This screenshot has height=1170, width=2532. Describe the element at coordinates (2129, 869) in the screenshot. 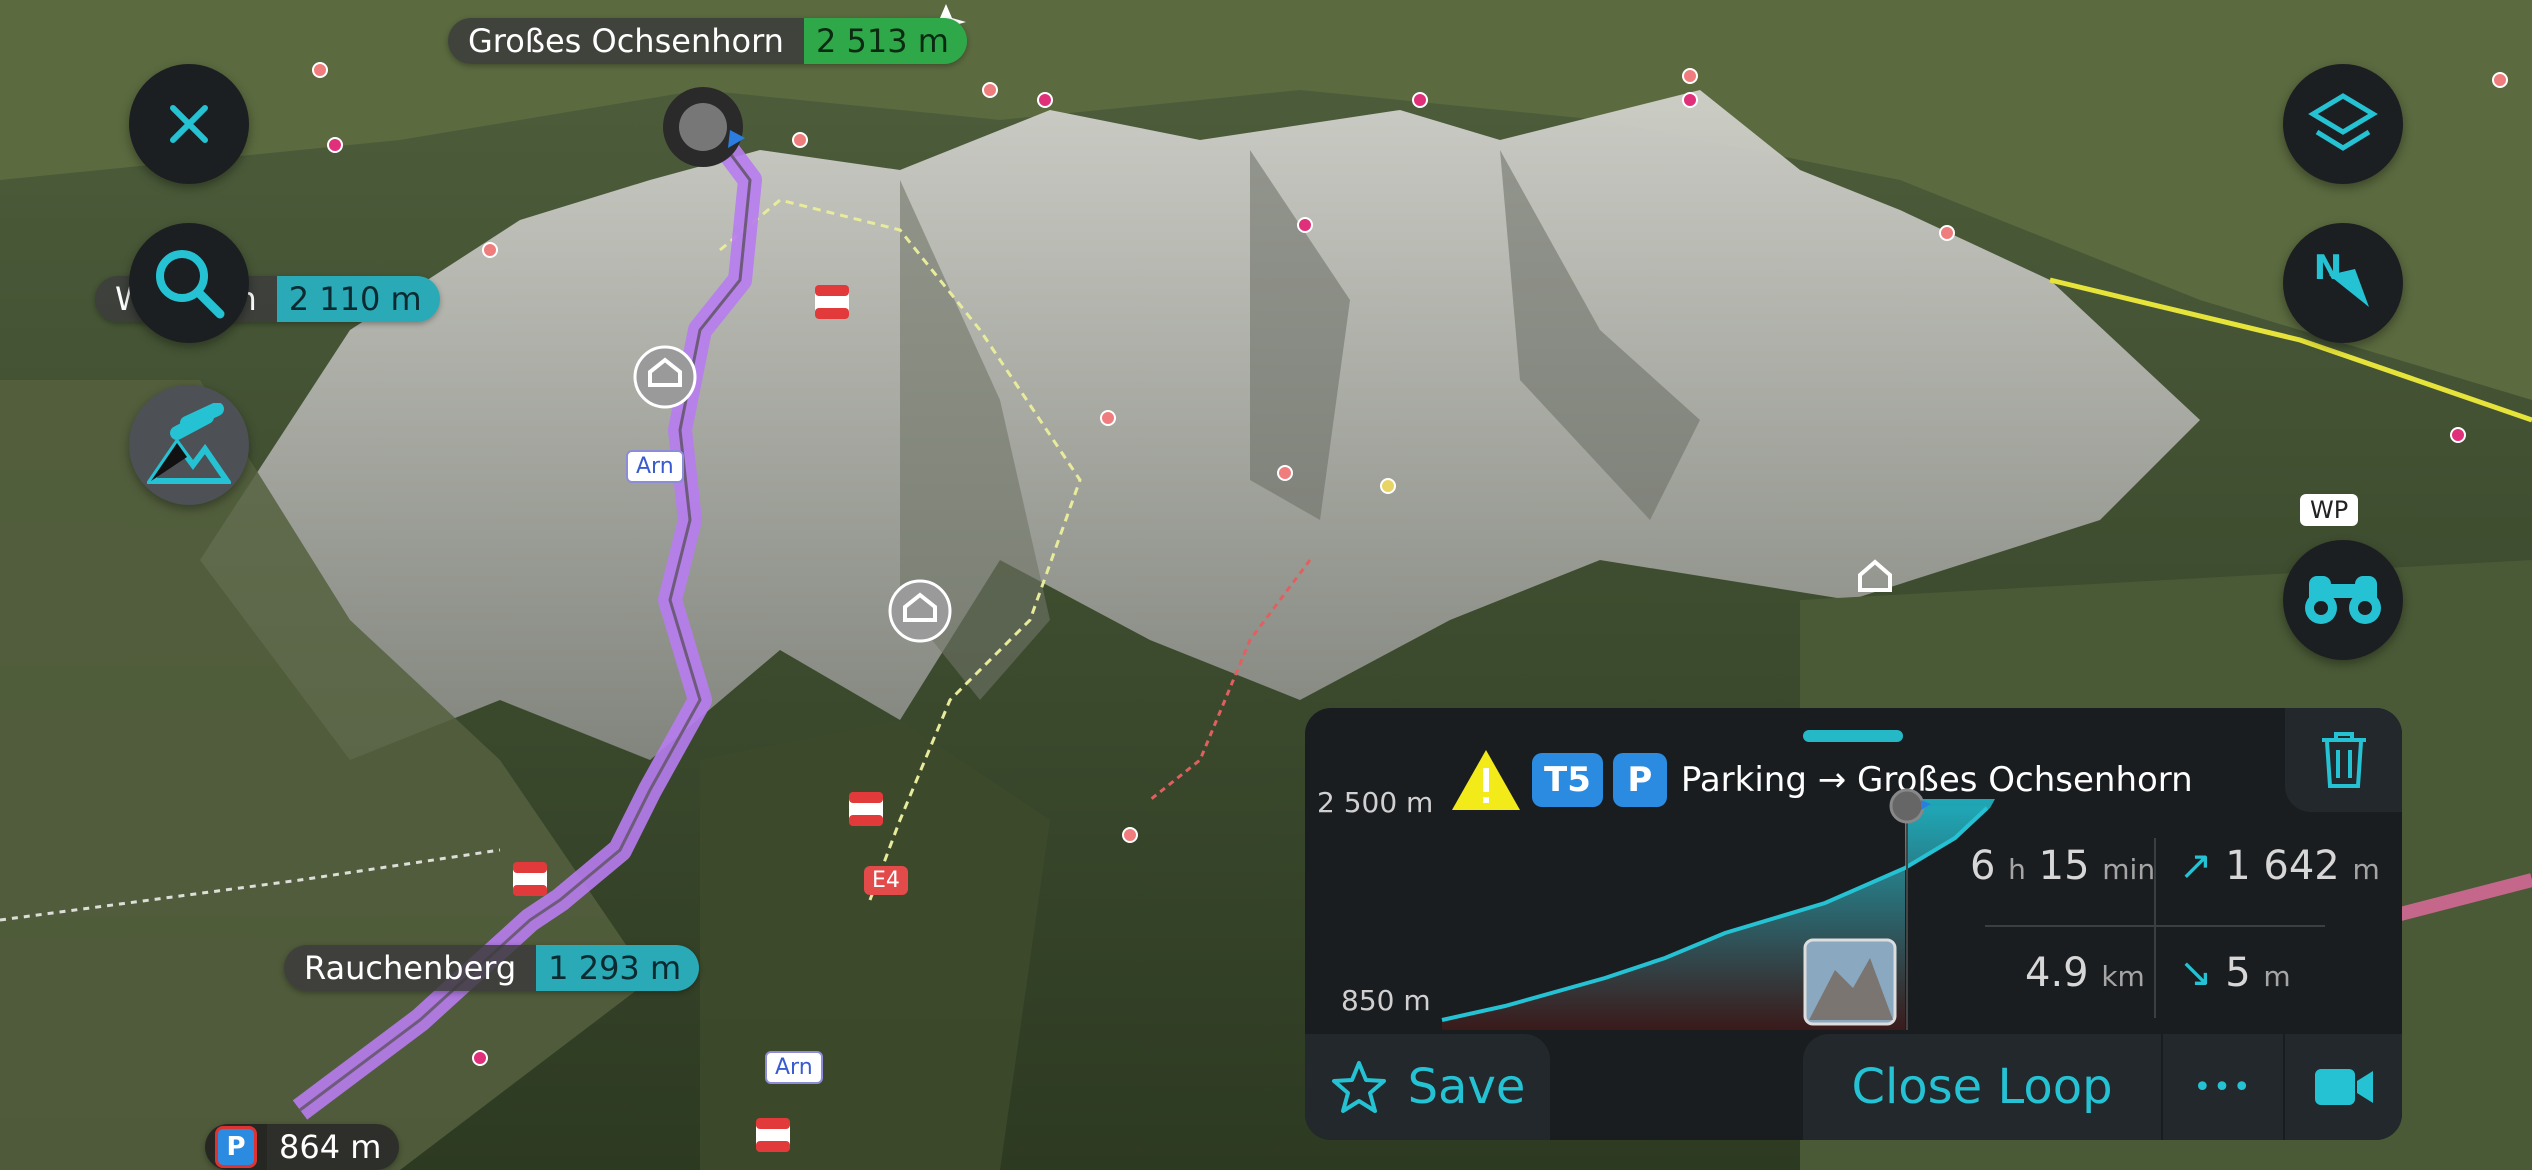

I see `duration-minutes-unit: min` at that location.